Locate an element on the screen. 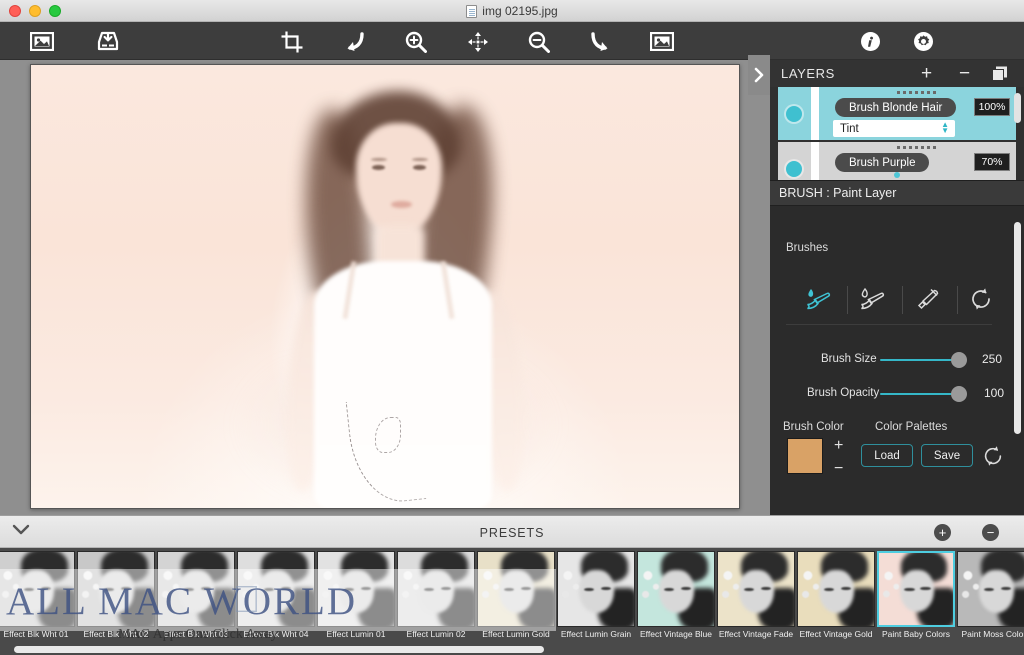  brush-color-label: Brush Color is located at coordinates (813, 427).